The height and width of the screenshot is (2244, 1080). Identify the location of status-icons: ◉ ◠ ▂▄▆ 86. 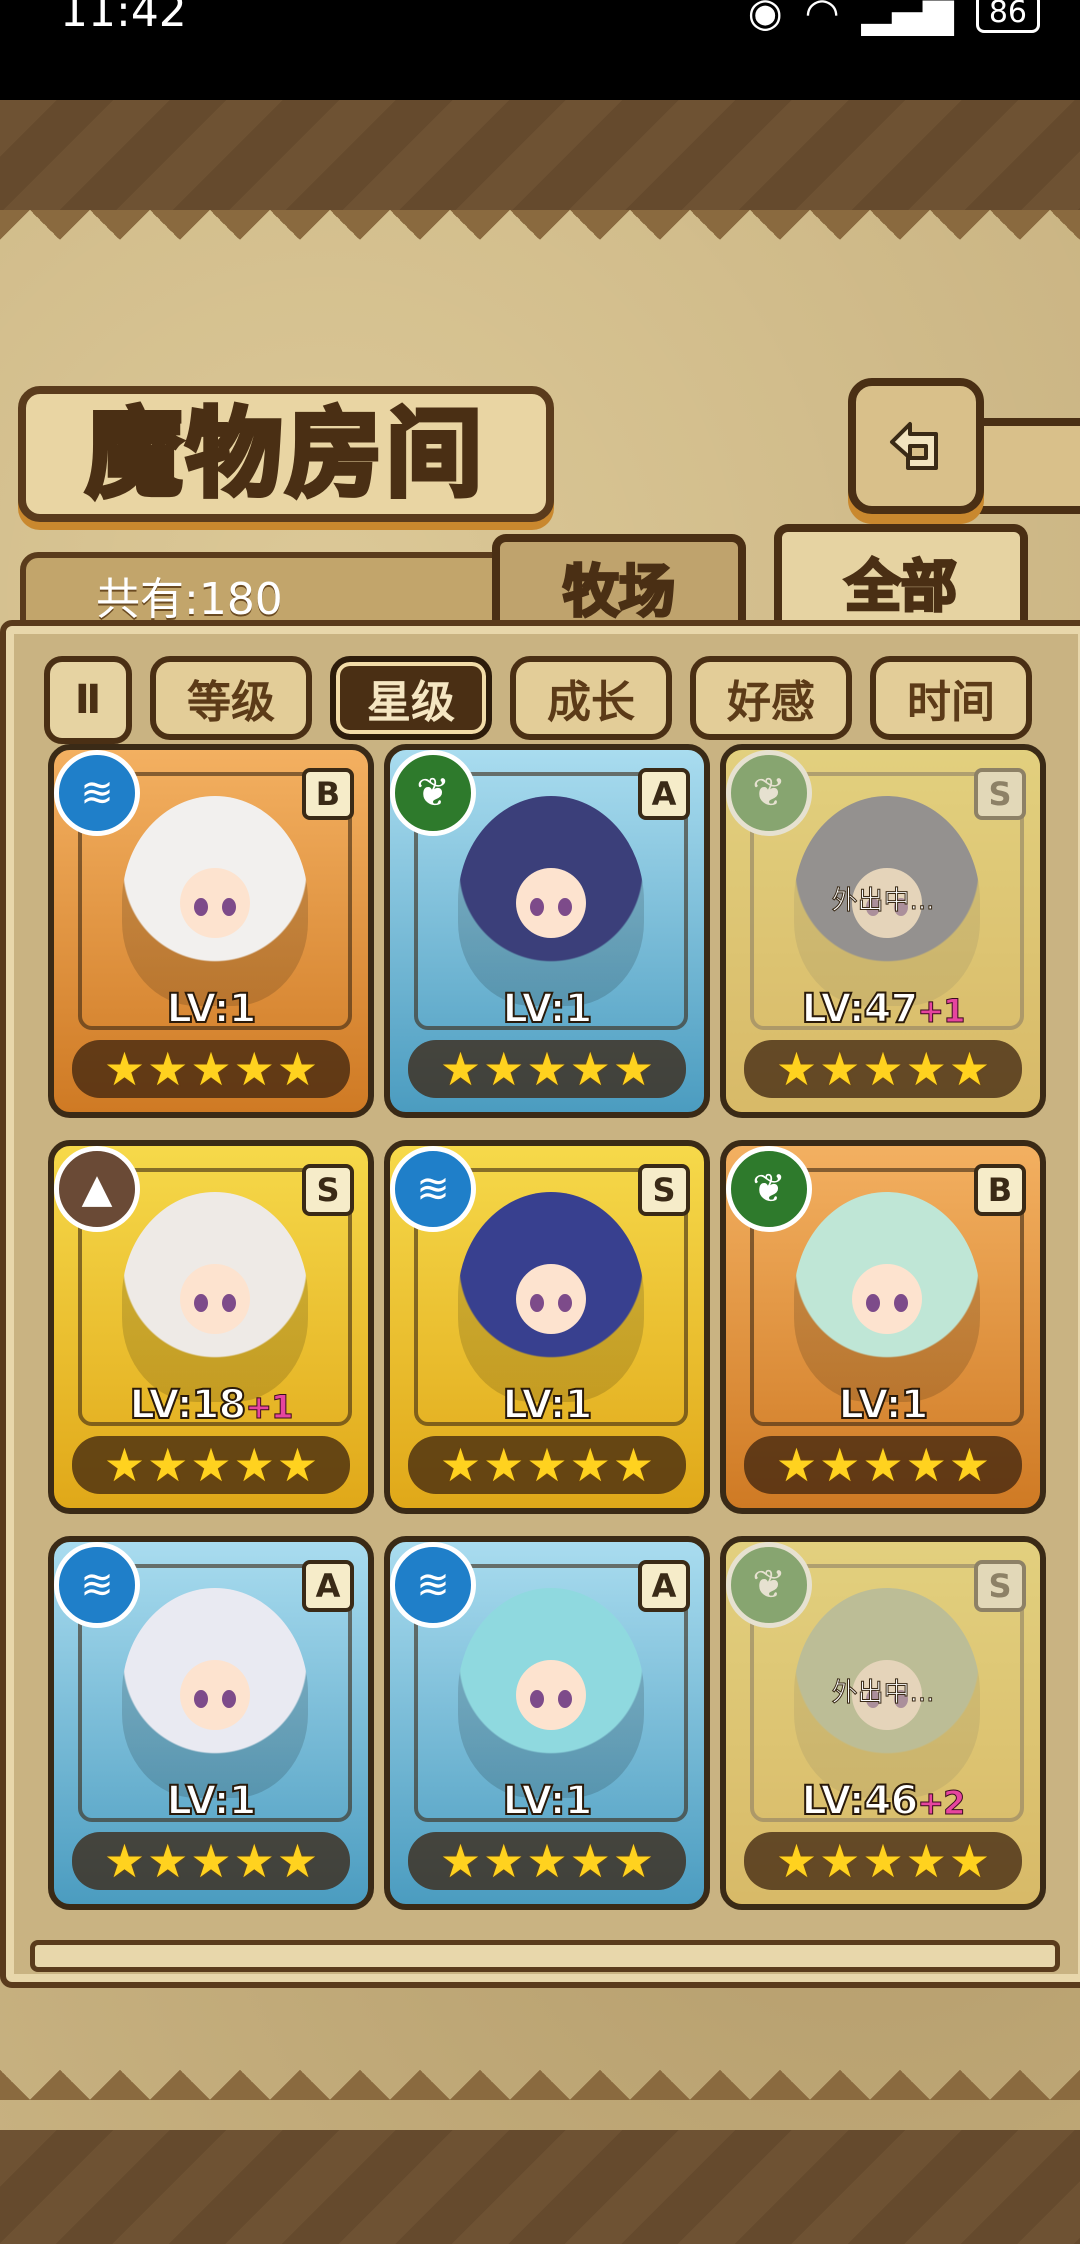
(894, 18).